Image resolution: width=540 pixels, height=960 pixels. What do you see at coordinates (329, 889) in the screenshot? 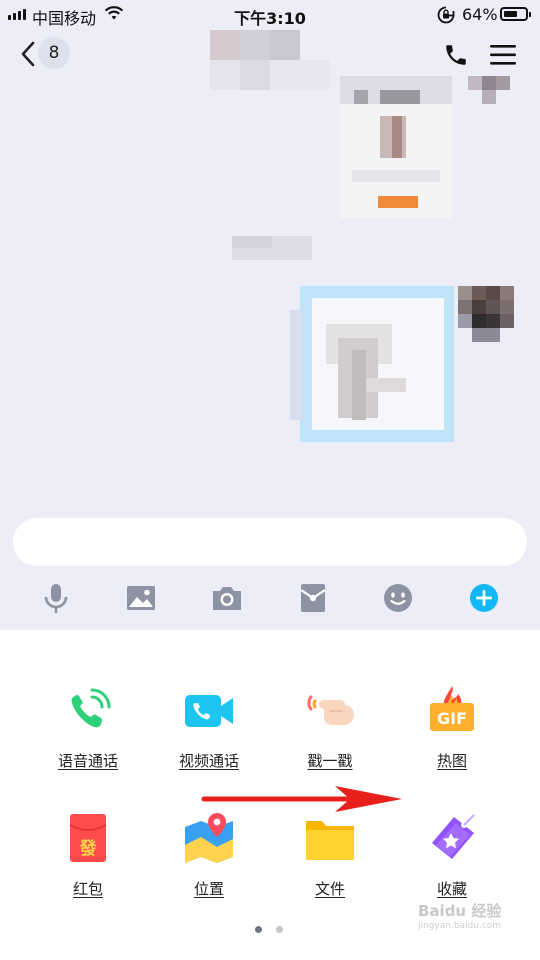
I see `app-label: 文件` at bounding box center [329, 889].